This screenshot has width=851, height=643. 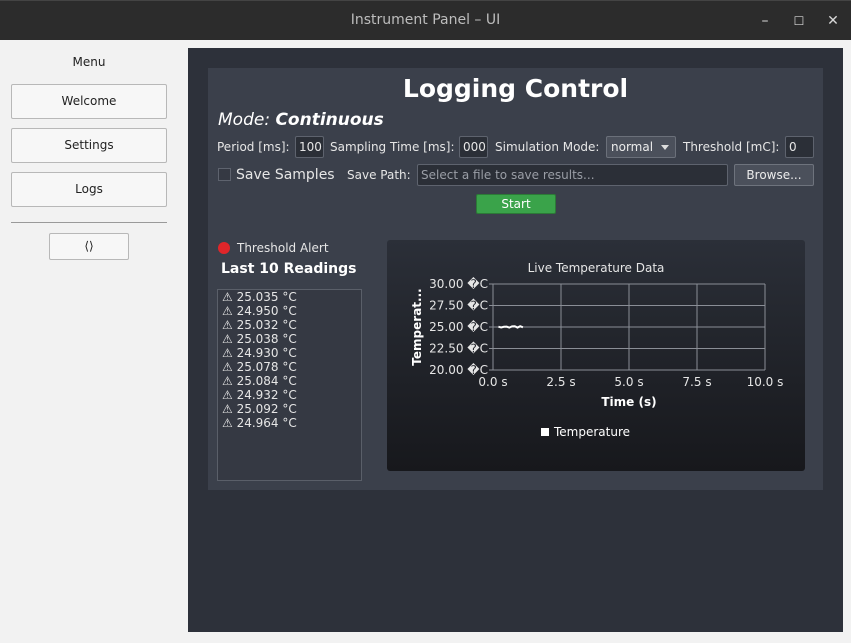 I want to click on title-bar: Instrument Panel – UI – ☐ ✕, so click(x=425, y=20).